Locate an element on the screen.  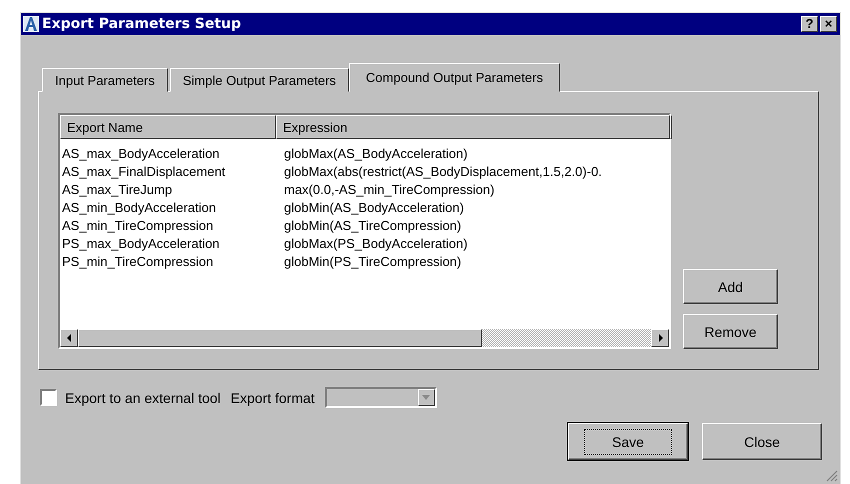
checkbox-label: Export to an external tool is located at coordinates (143, 398).